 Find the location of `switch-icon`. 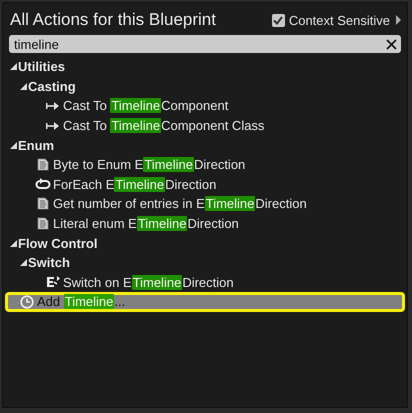

switch-icon is located at coordinates (53, 282).